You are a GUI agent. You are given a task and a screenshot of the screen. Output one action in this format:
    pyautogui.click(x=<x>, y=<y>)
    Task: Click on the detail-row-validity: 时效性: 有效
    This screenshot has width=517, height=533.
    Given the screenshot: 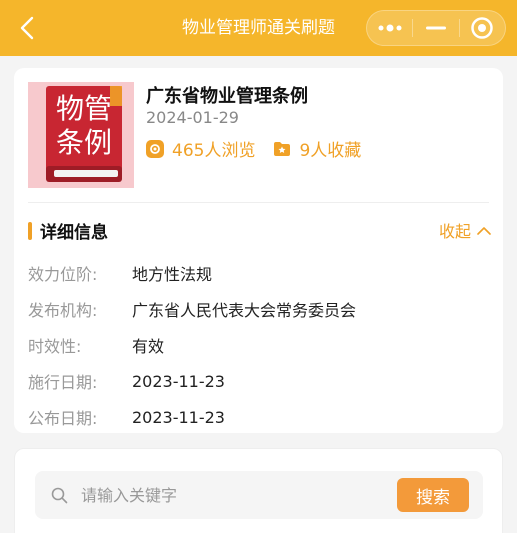 What is the action you would take?
    pyautogui.click(x=192, y=345)
    